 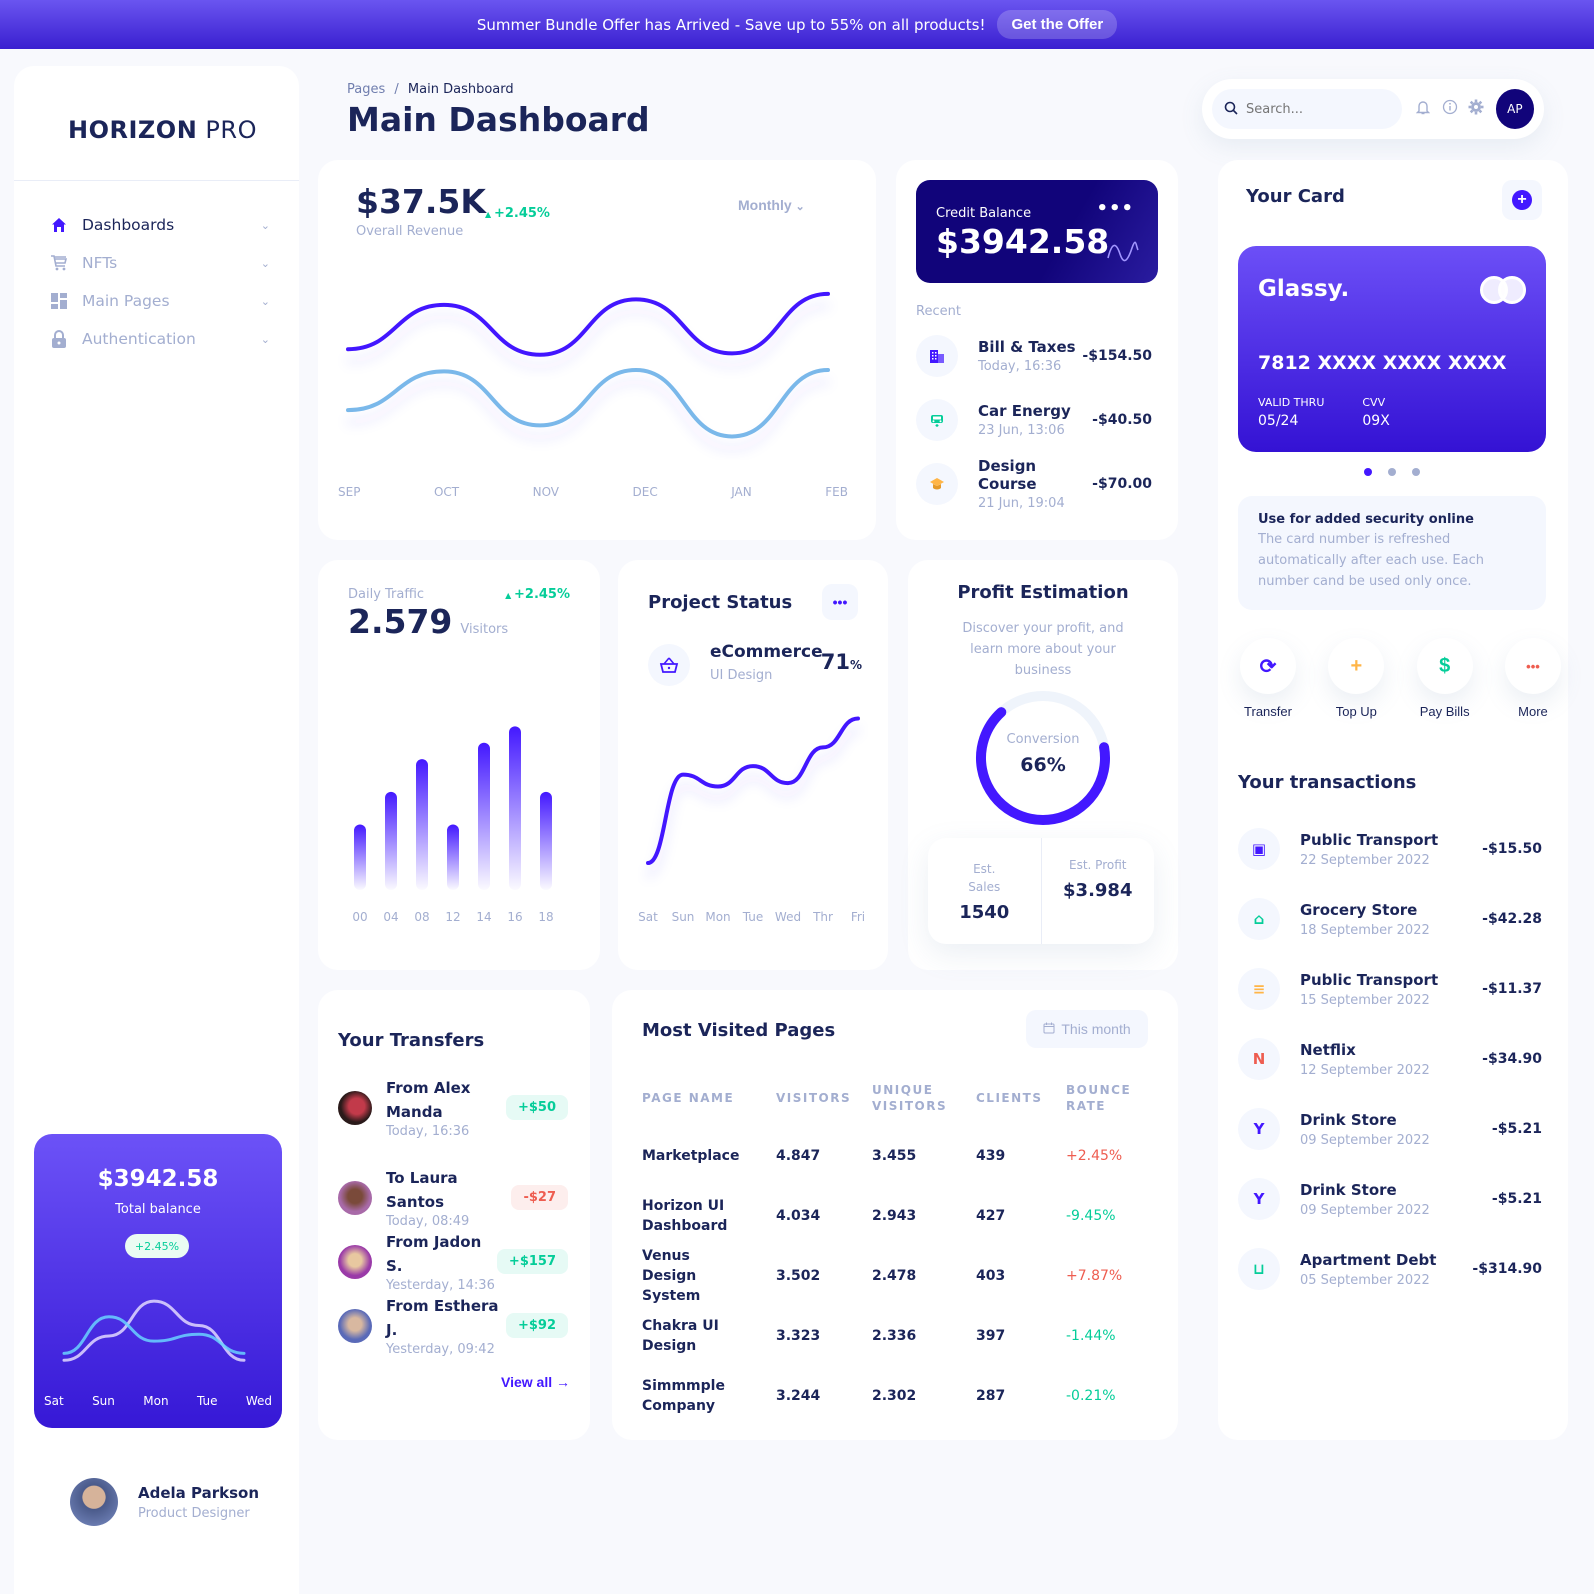 I want to click on transfer-item: From Jadon S. Yesterday, 14:36 +$157, so click(x=453, y=1261).